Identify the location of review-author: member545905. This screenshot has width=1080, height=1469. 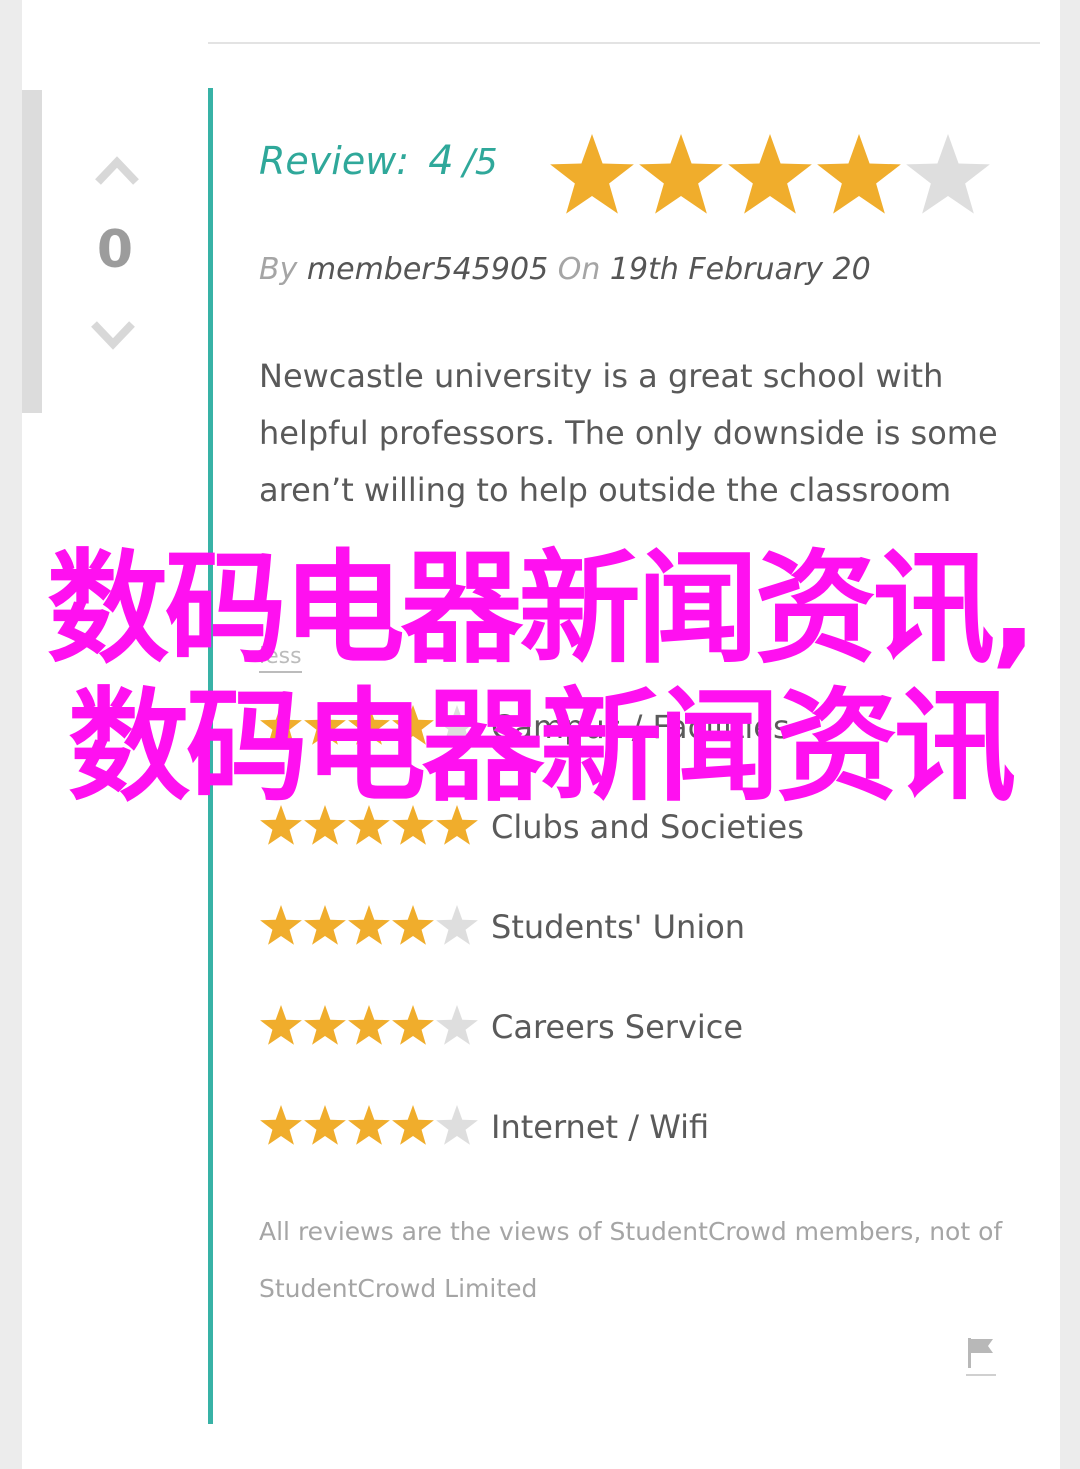
(427, 269).